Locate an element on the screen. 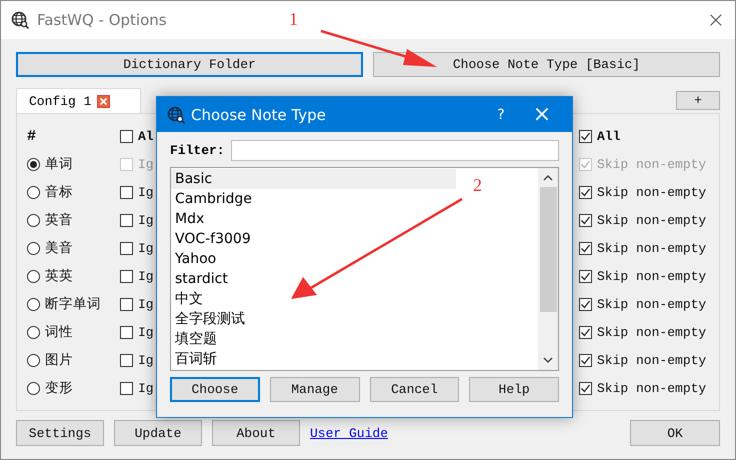 The width and height of the screenshot is (736, 460). user-guide-link: User Guide is located at coordinates (349, 433).